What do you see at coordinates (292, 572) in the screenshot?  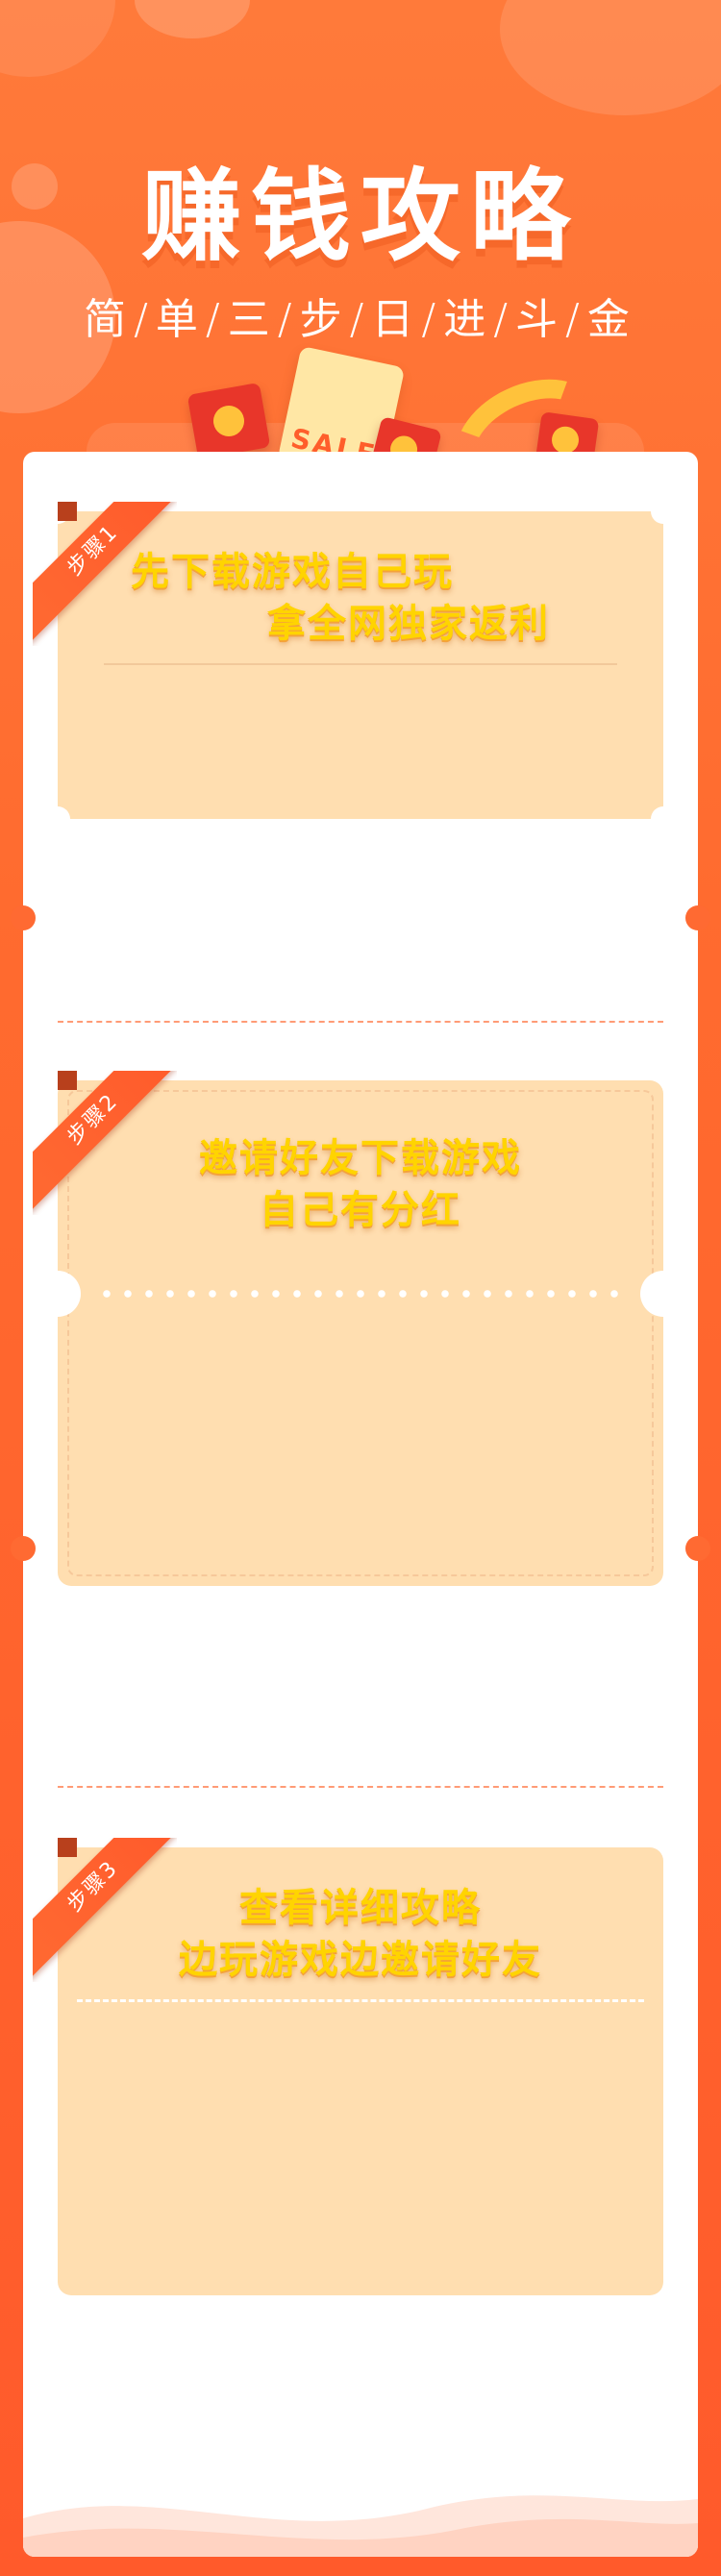 I see `step-1-line-1: 先下载游戏自己玩` at bounding box center [292, 572].